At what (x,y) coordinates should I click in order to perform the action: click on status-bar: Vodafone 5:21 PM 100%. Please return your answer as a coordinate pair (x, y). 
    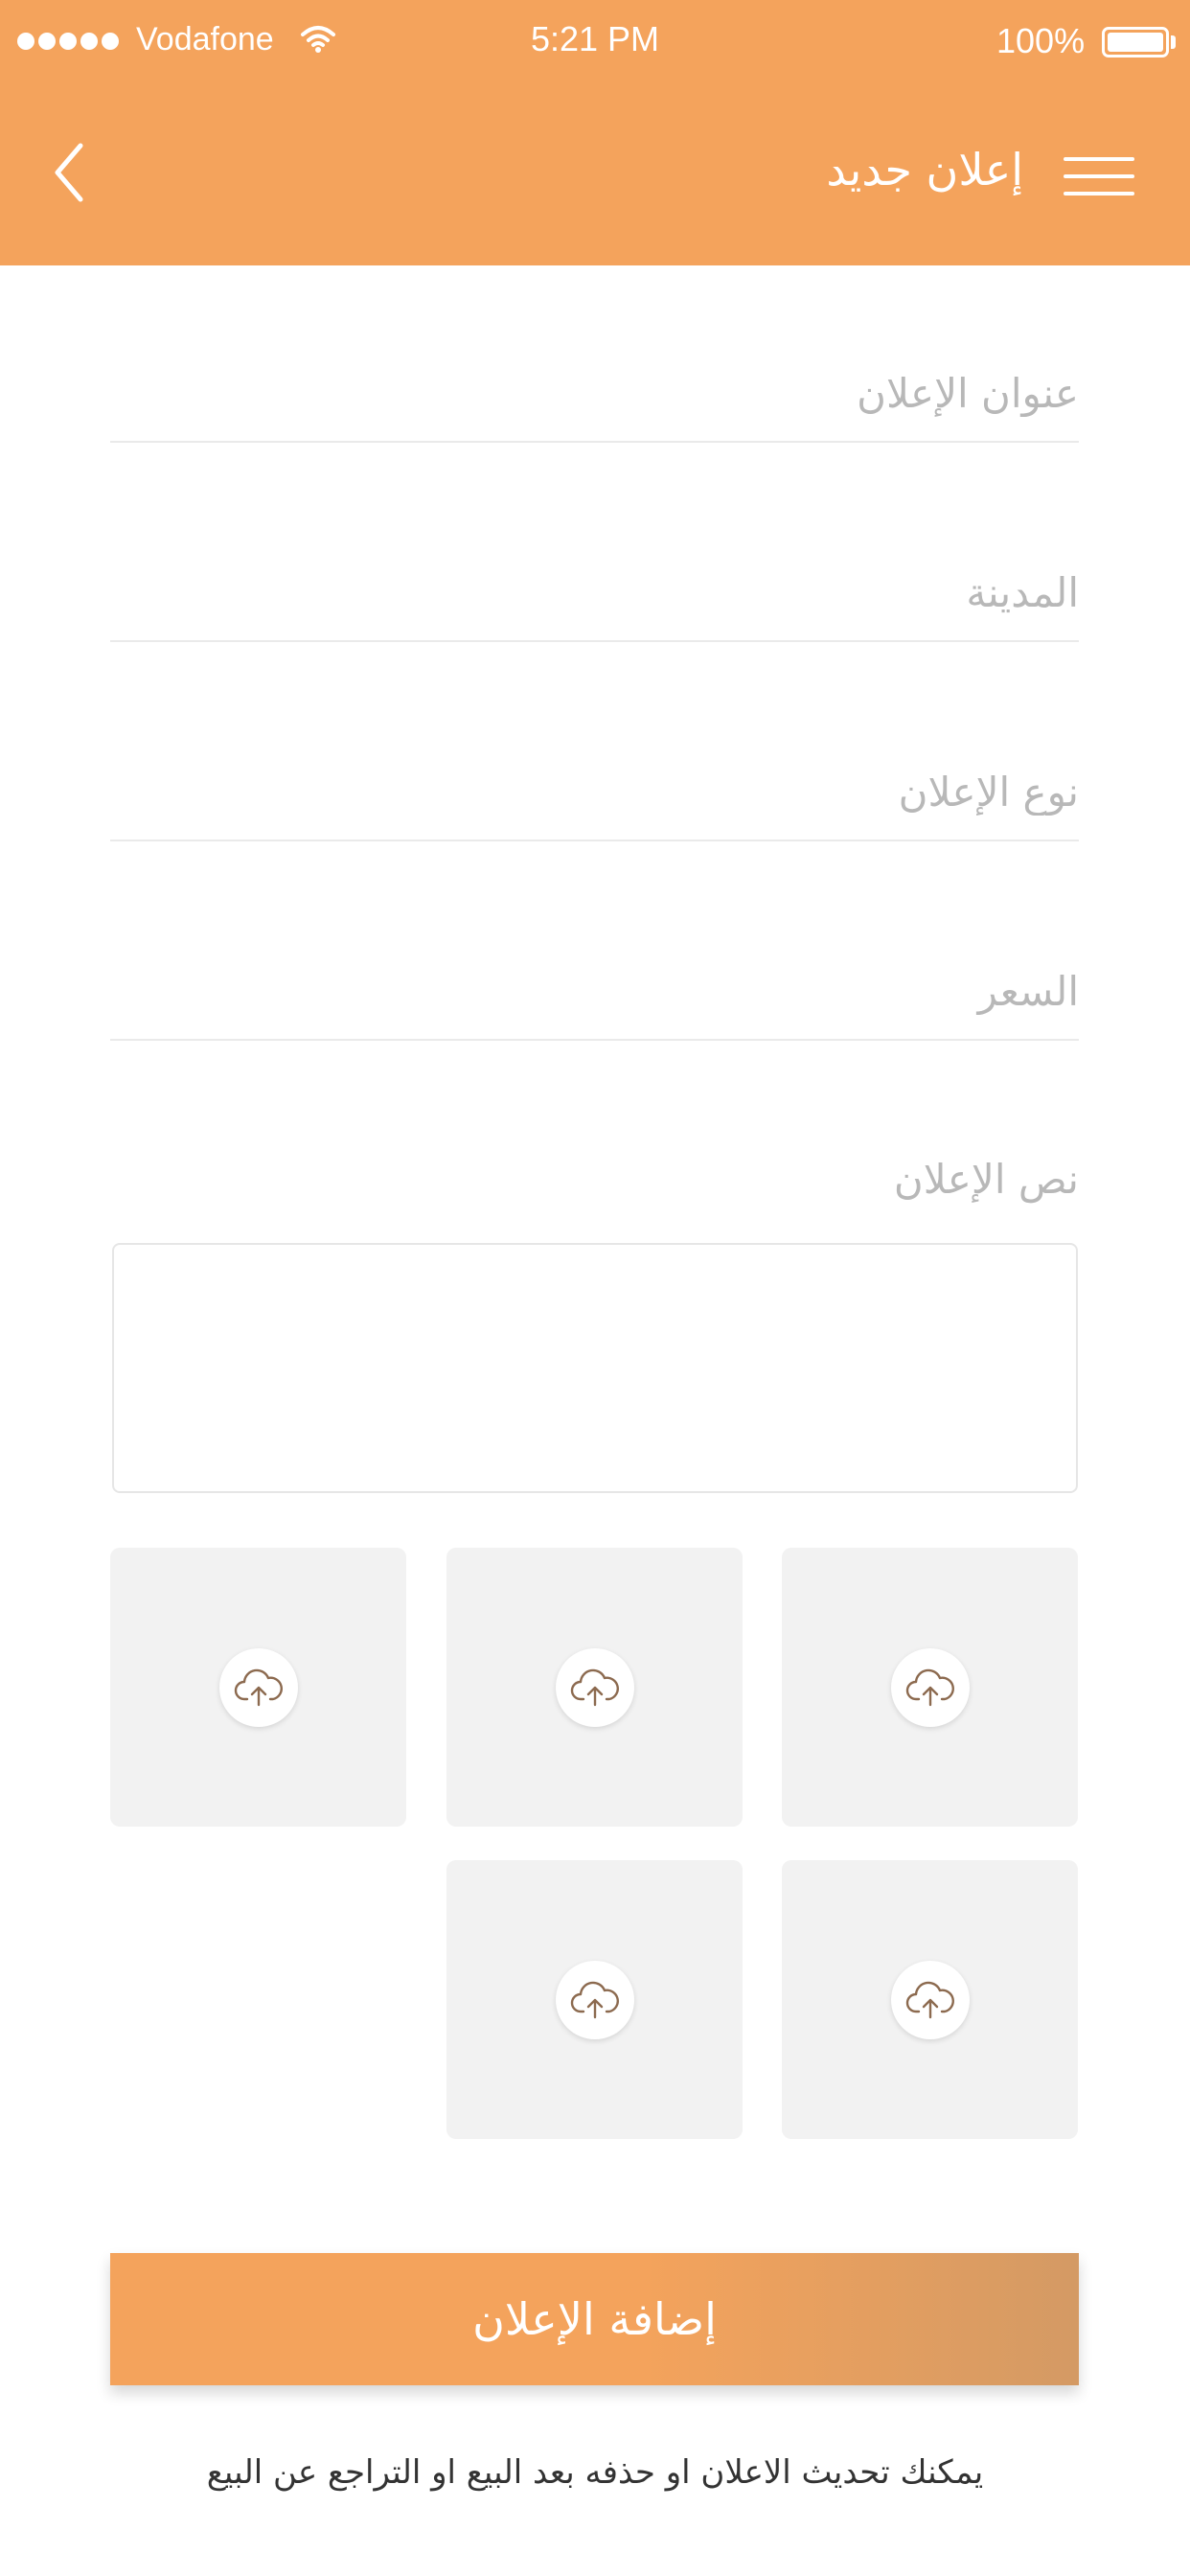
    Looking at the image, I should click on (595, 42).